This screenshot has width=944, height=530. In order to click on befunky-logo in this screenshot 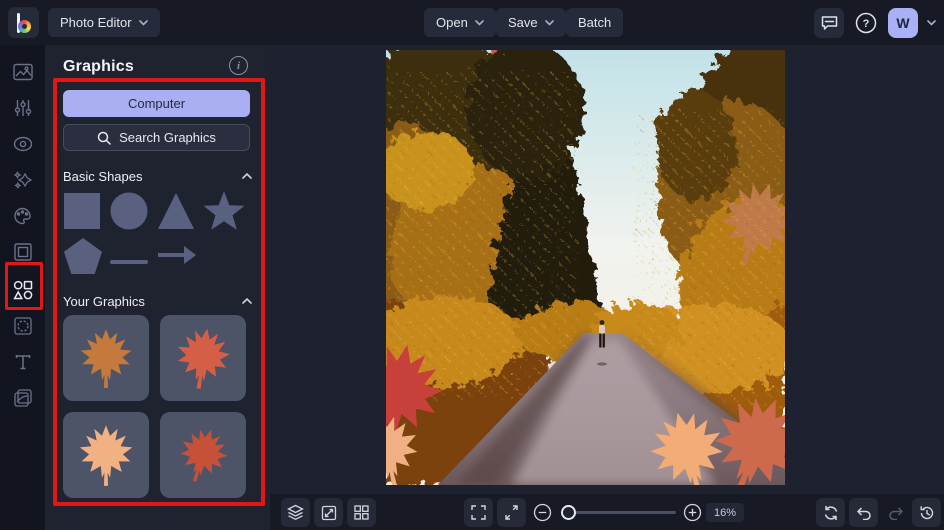, I will do `click(23, 22)`.